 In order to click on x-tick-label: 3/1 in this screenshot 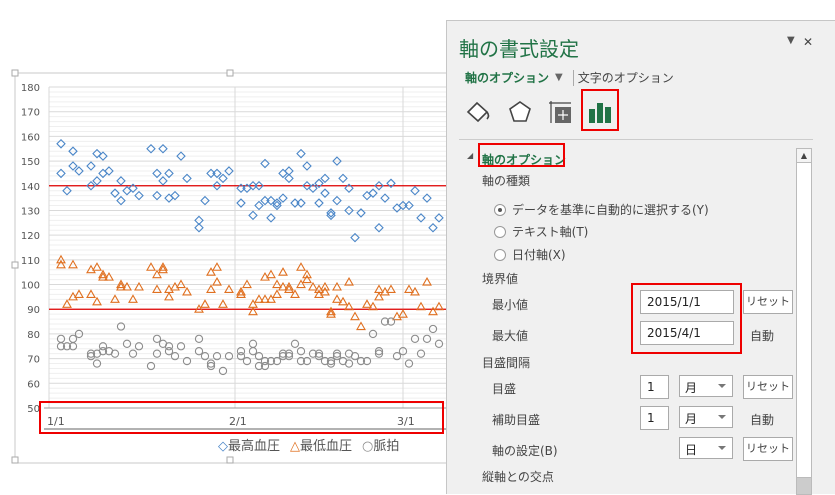, I will do `click(406, 421)`.